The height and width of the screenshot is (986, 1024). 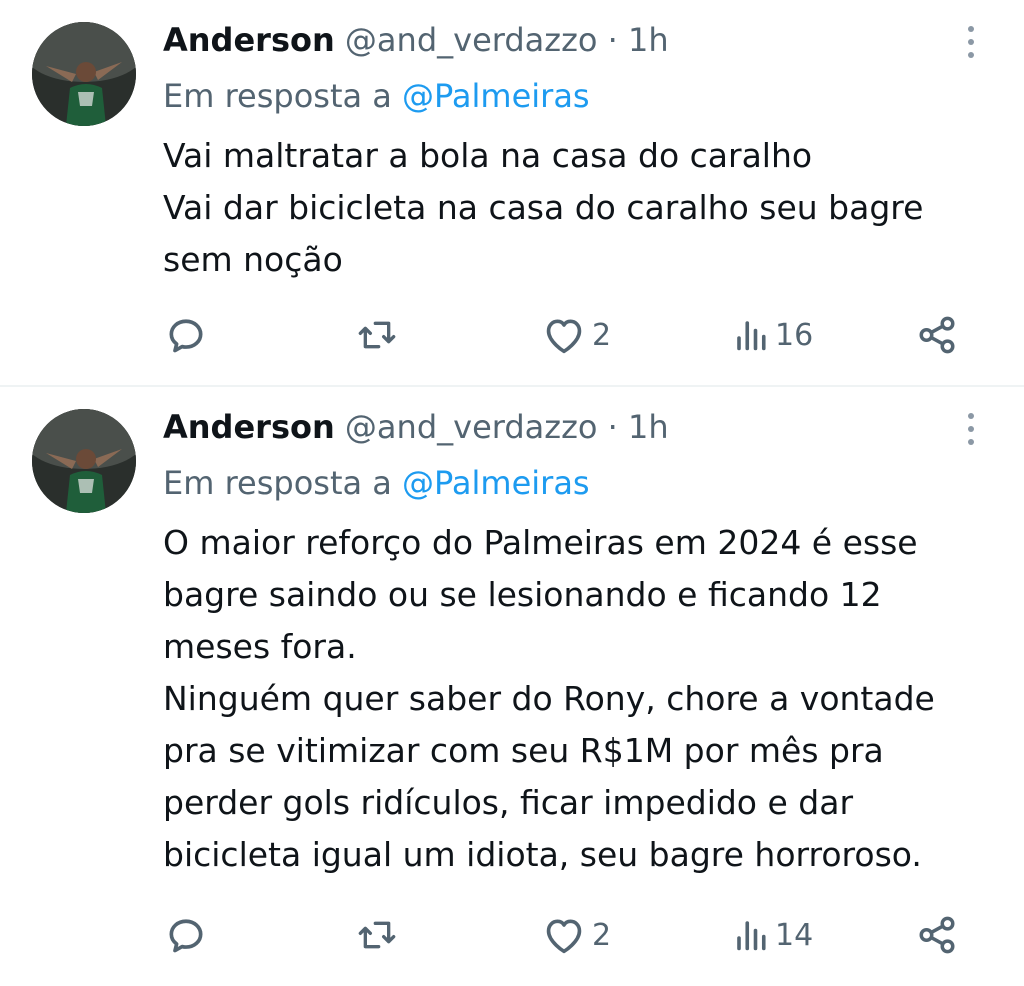 I want to click on views-button: 16, so click(x=773, y=335).